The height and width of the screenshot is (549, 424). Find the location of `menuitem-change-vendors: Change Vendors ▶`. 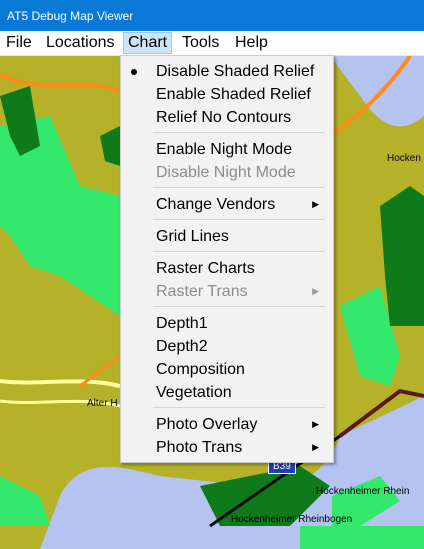

menuitem-change-vendors: Change Vendors ▶ is located at coordinates (226, 204).